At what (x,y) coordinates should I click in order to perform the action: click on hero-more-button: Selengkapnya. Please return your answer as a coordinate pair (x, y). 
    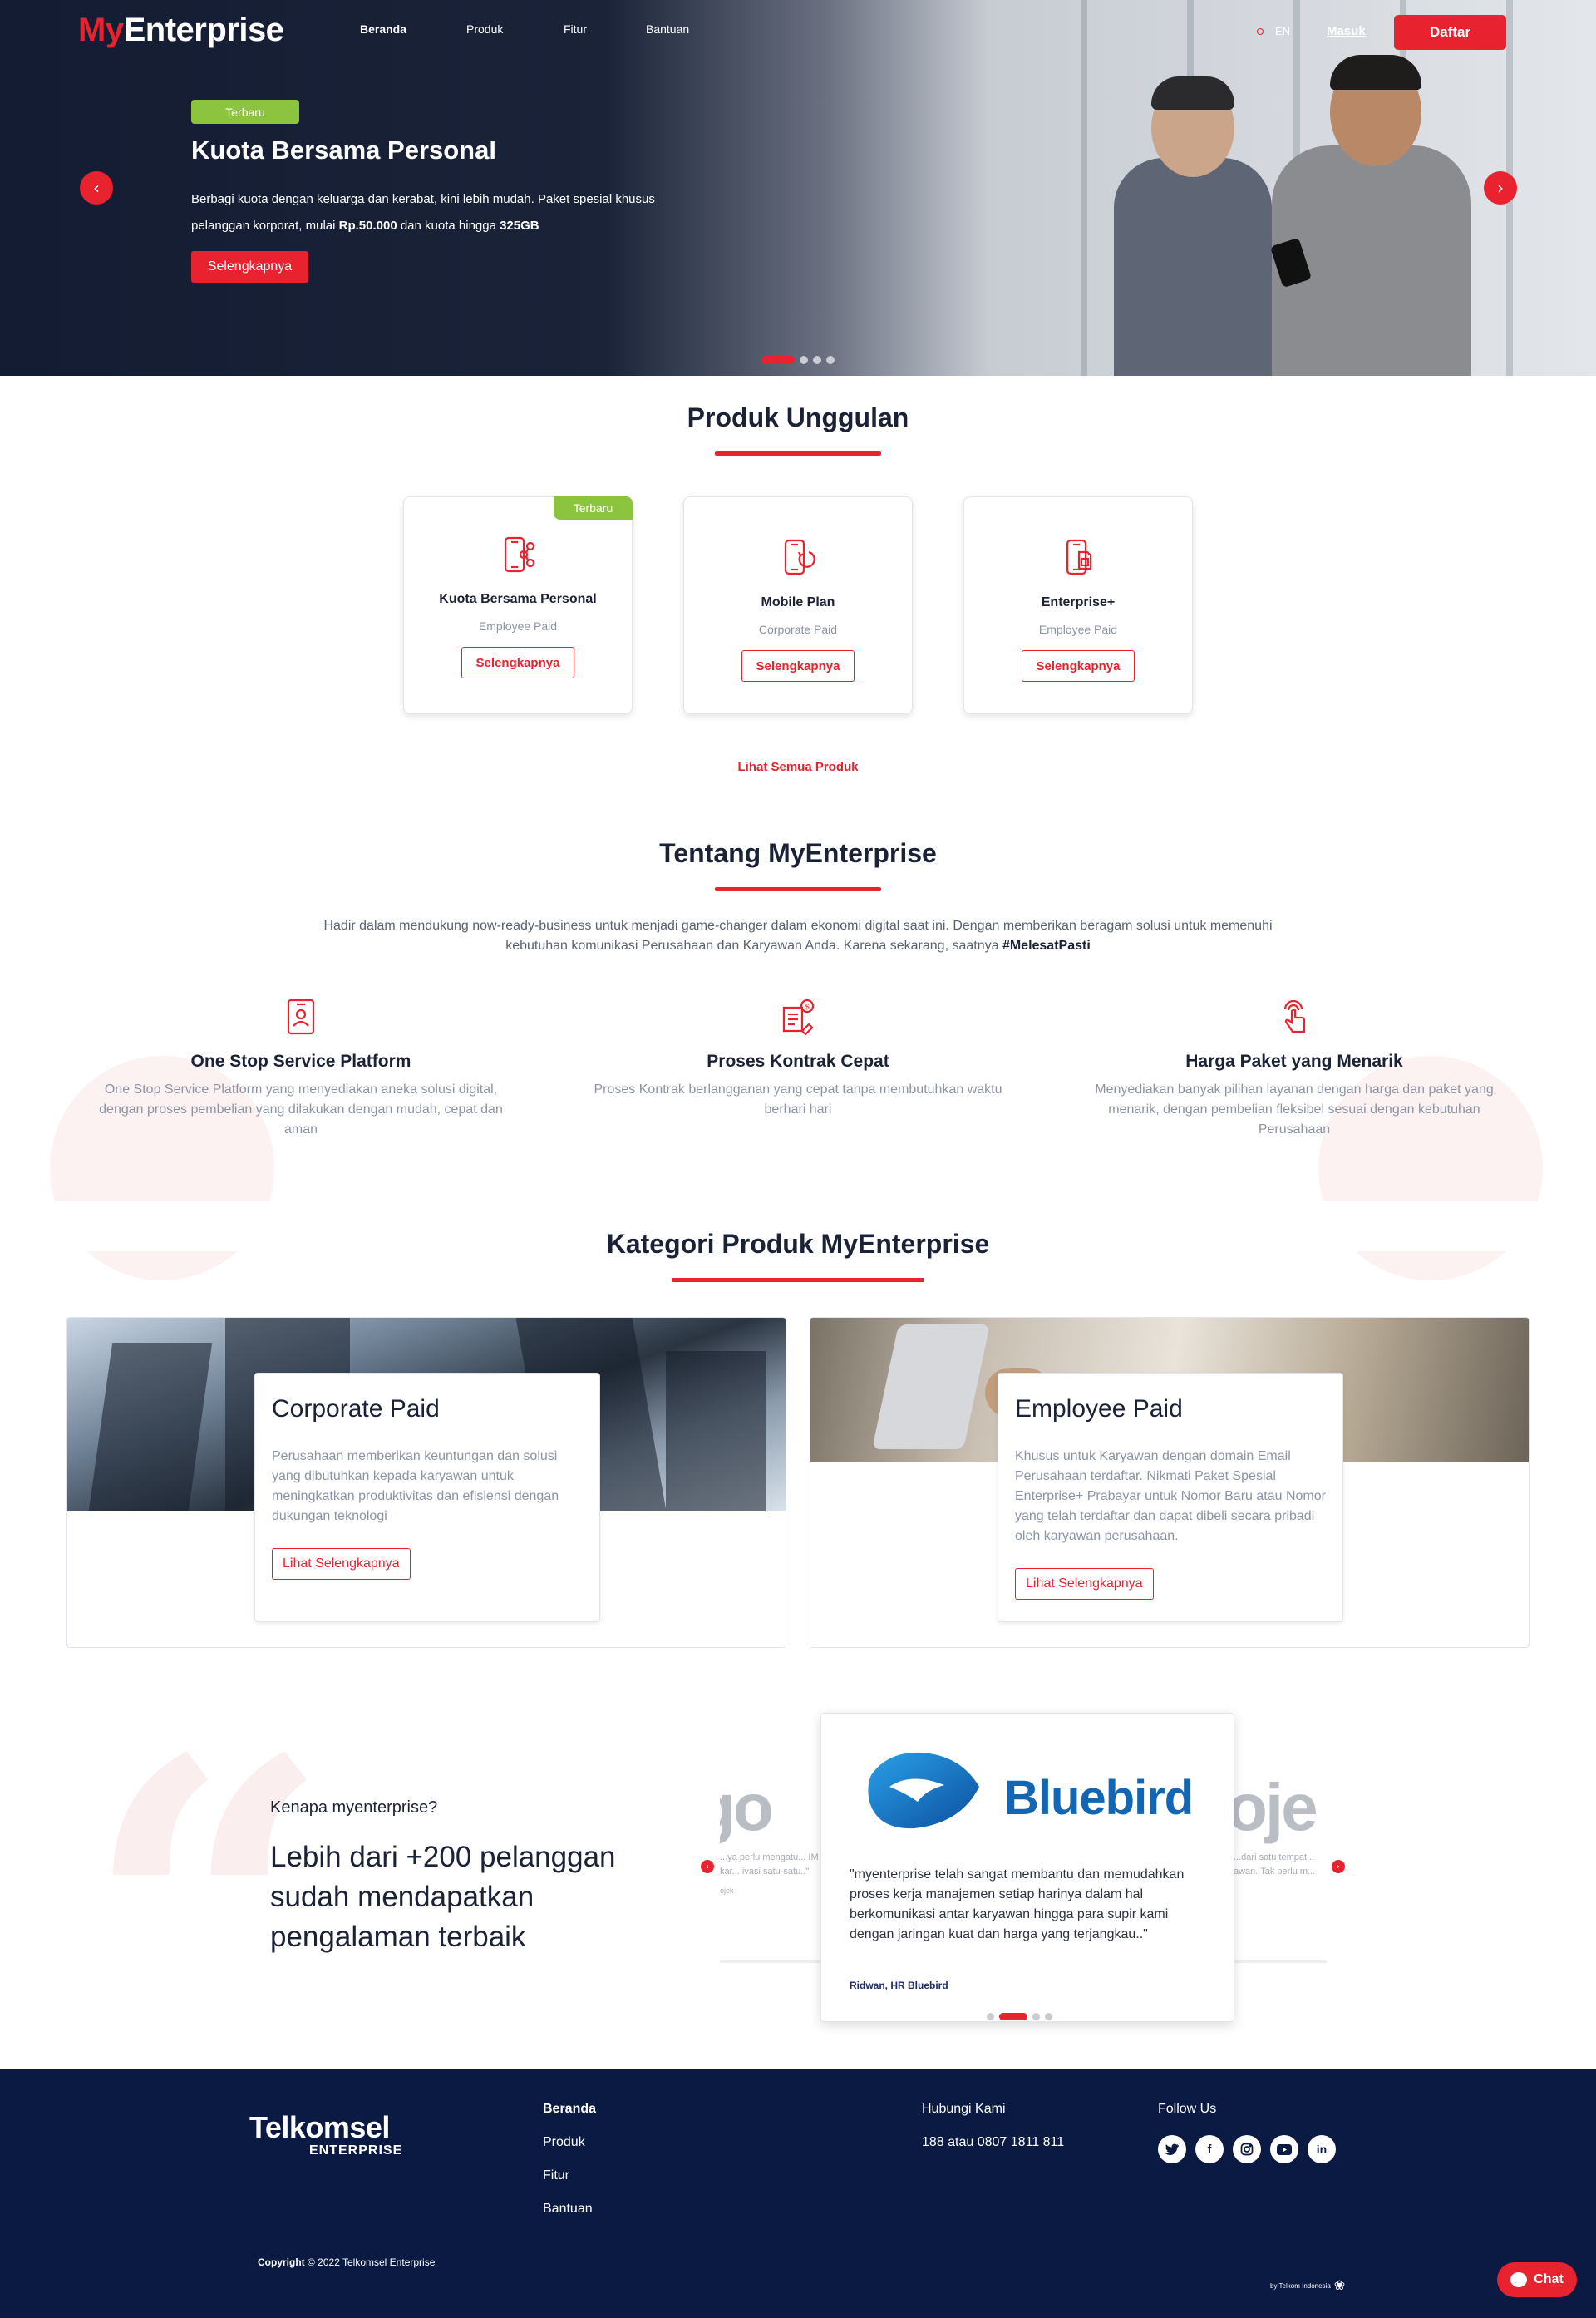
    Looking at the image, I should click on (249, 267).